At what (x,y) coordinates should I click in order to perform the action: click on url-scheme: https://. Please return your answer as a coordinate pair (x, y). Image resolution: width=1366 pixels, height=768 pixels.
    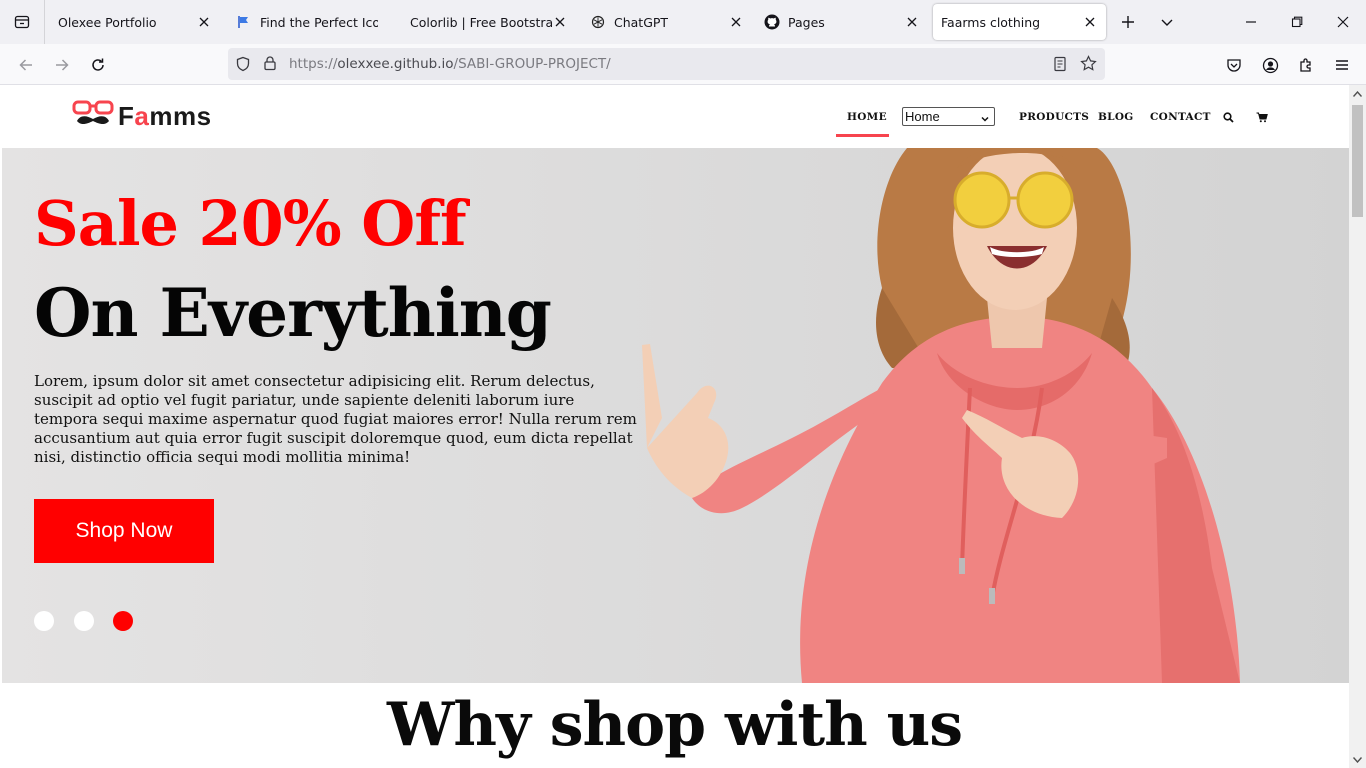
    Looking at the image, I should click on (313, 64).